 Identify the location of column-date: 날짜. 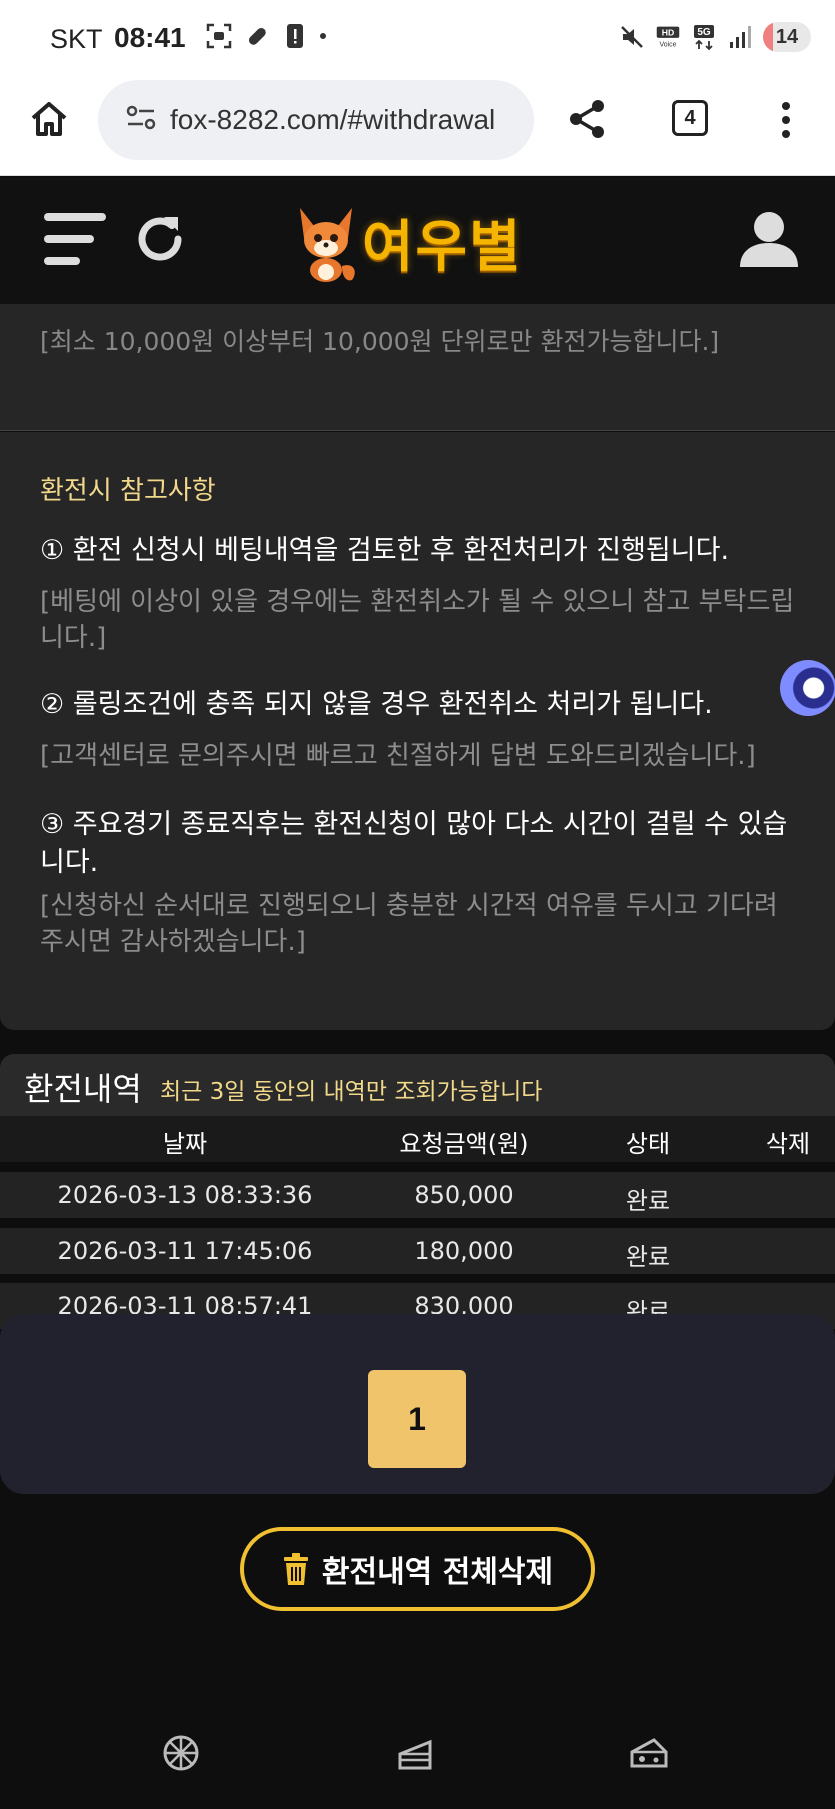
(185, 1144).